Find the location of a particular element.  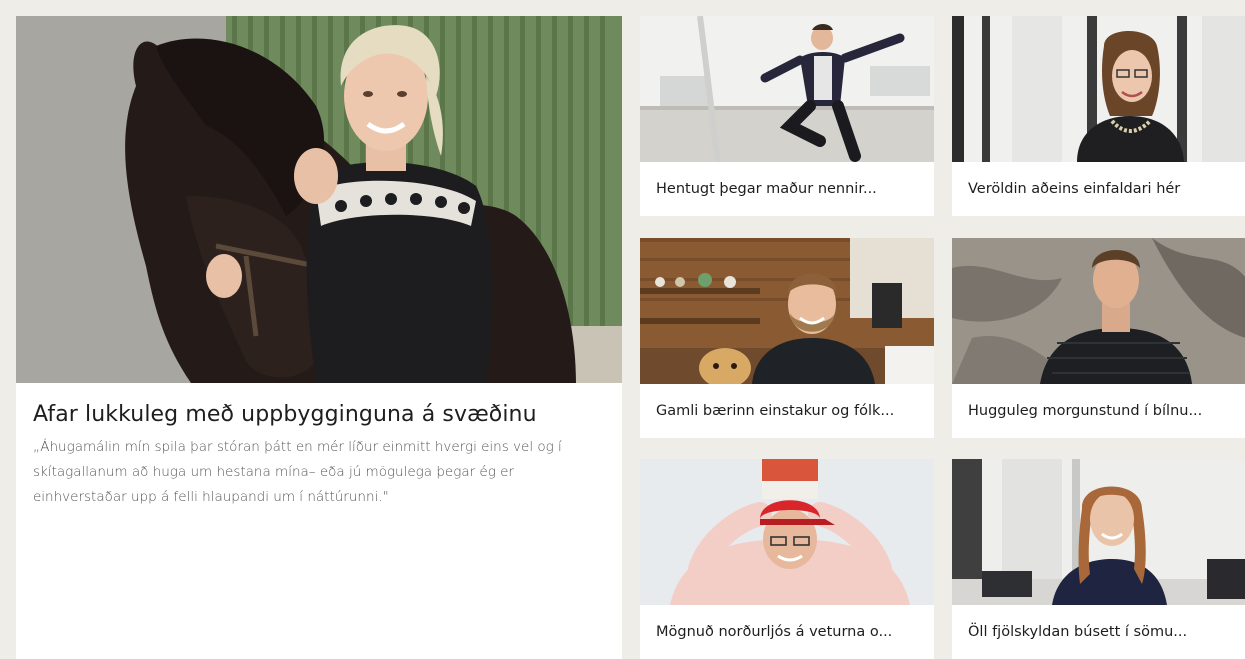

article-card-1-photo is located at coordinates (787, 89).